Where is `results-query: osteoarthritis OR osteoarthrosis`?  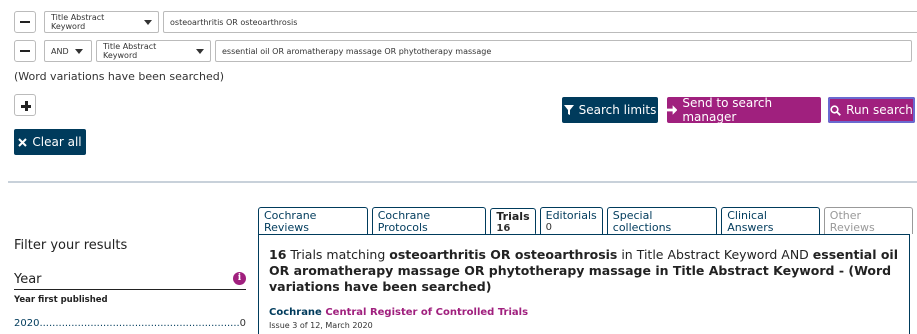 results-query: osteoarthritis OR osteoarthrosis is located at coordinates (503, 254).